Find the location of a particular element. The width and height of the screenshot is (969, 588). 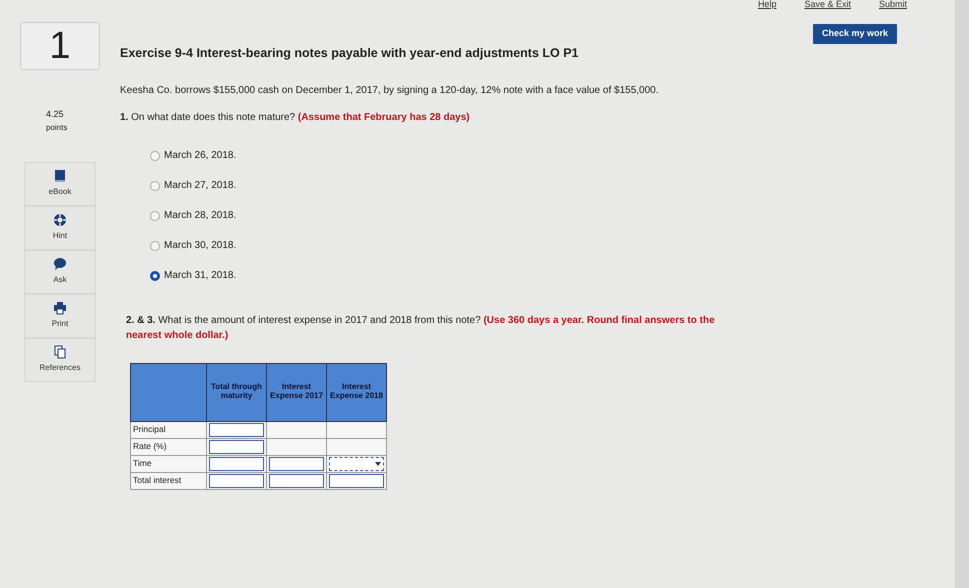

check-my-work-button: Check my work is located at coordinates (854, 34).